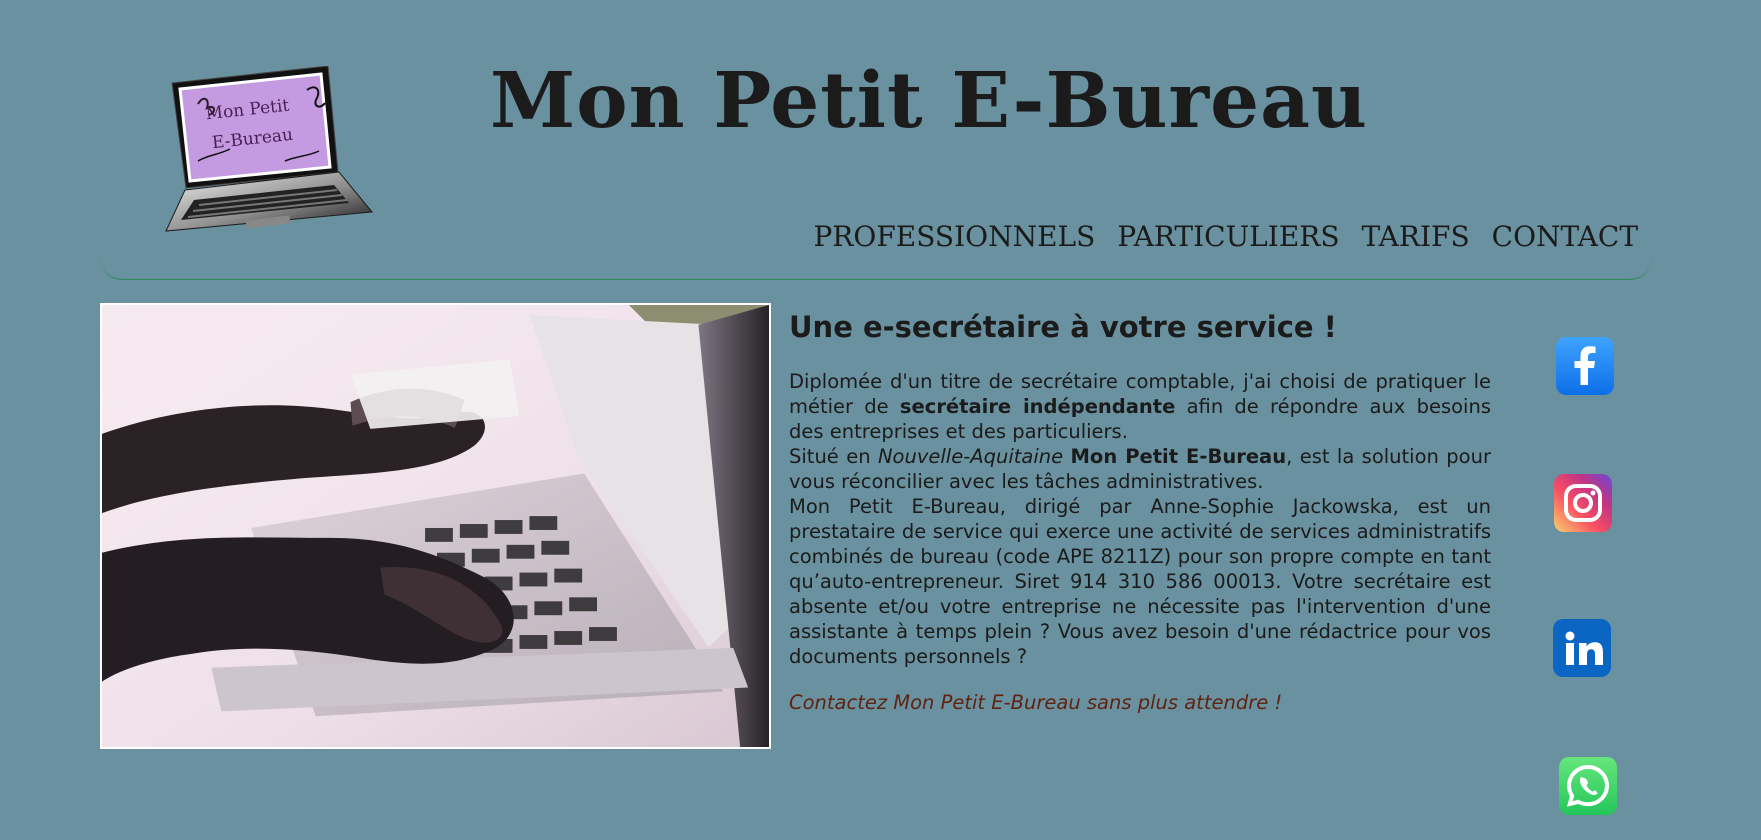 Image resolution: width=1761 pixels, height=840 pixels. Describe the element at coordinates (1178, 456) in the screenshot. I see `company-name-bold: Mon Petit E-Bureau` at that location.